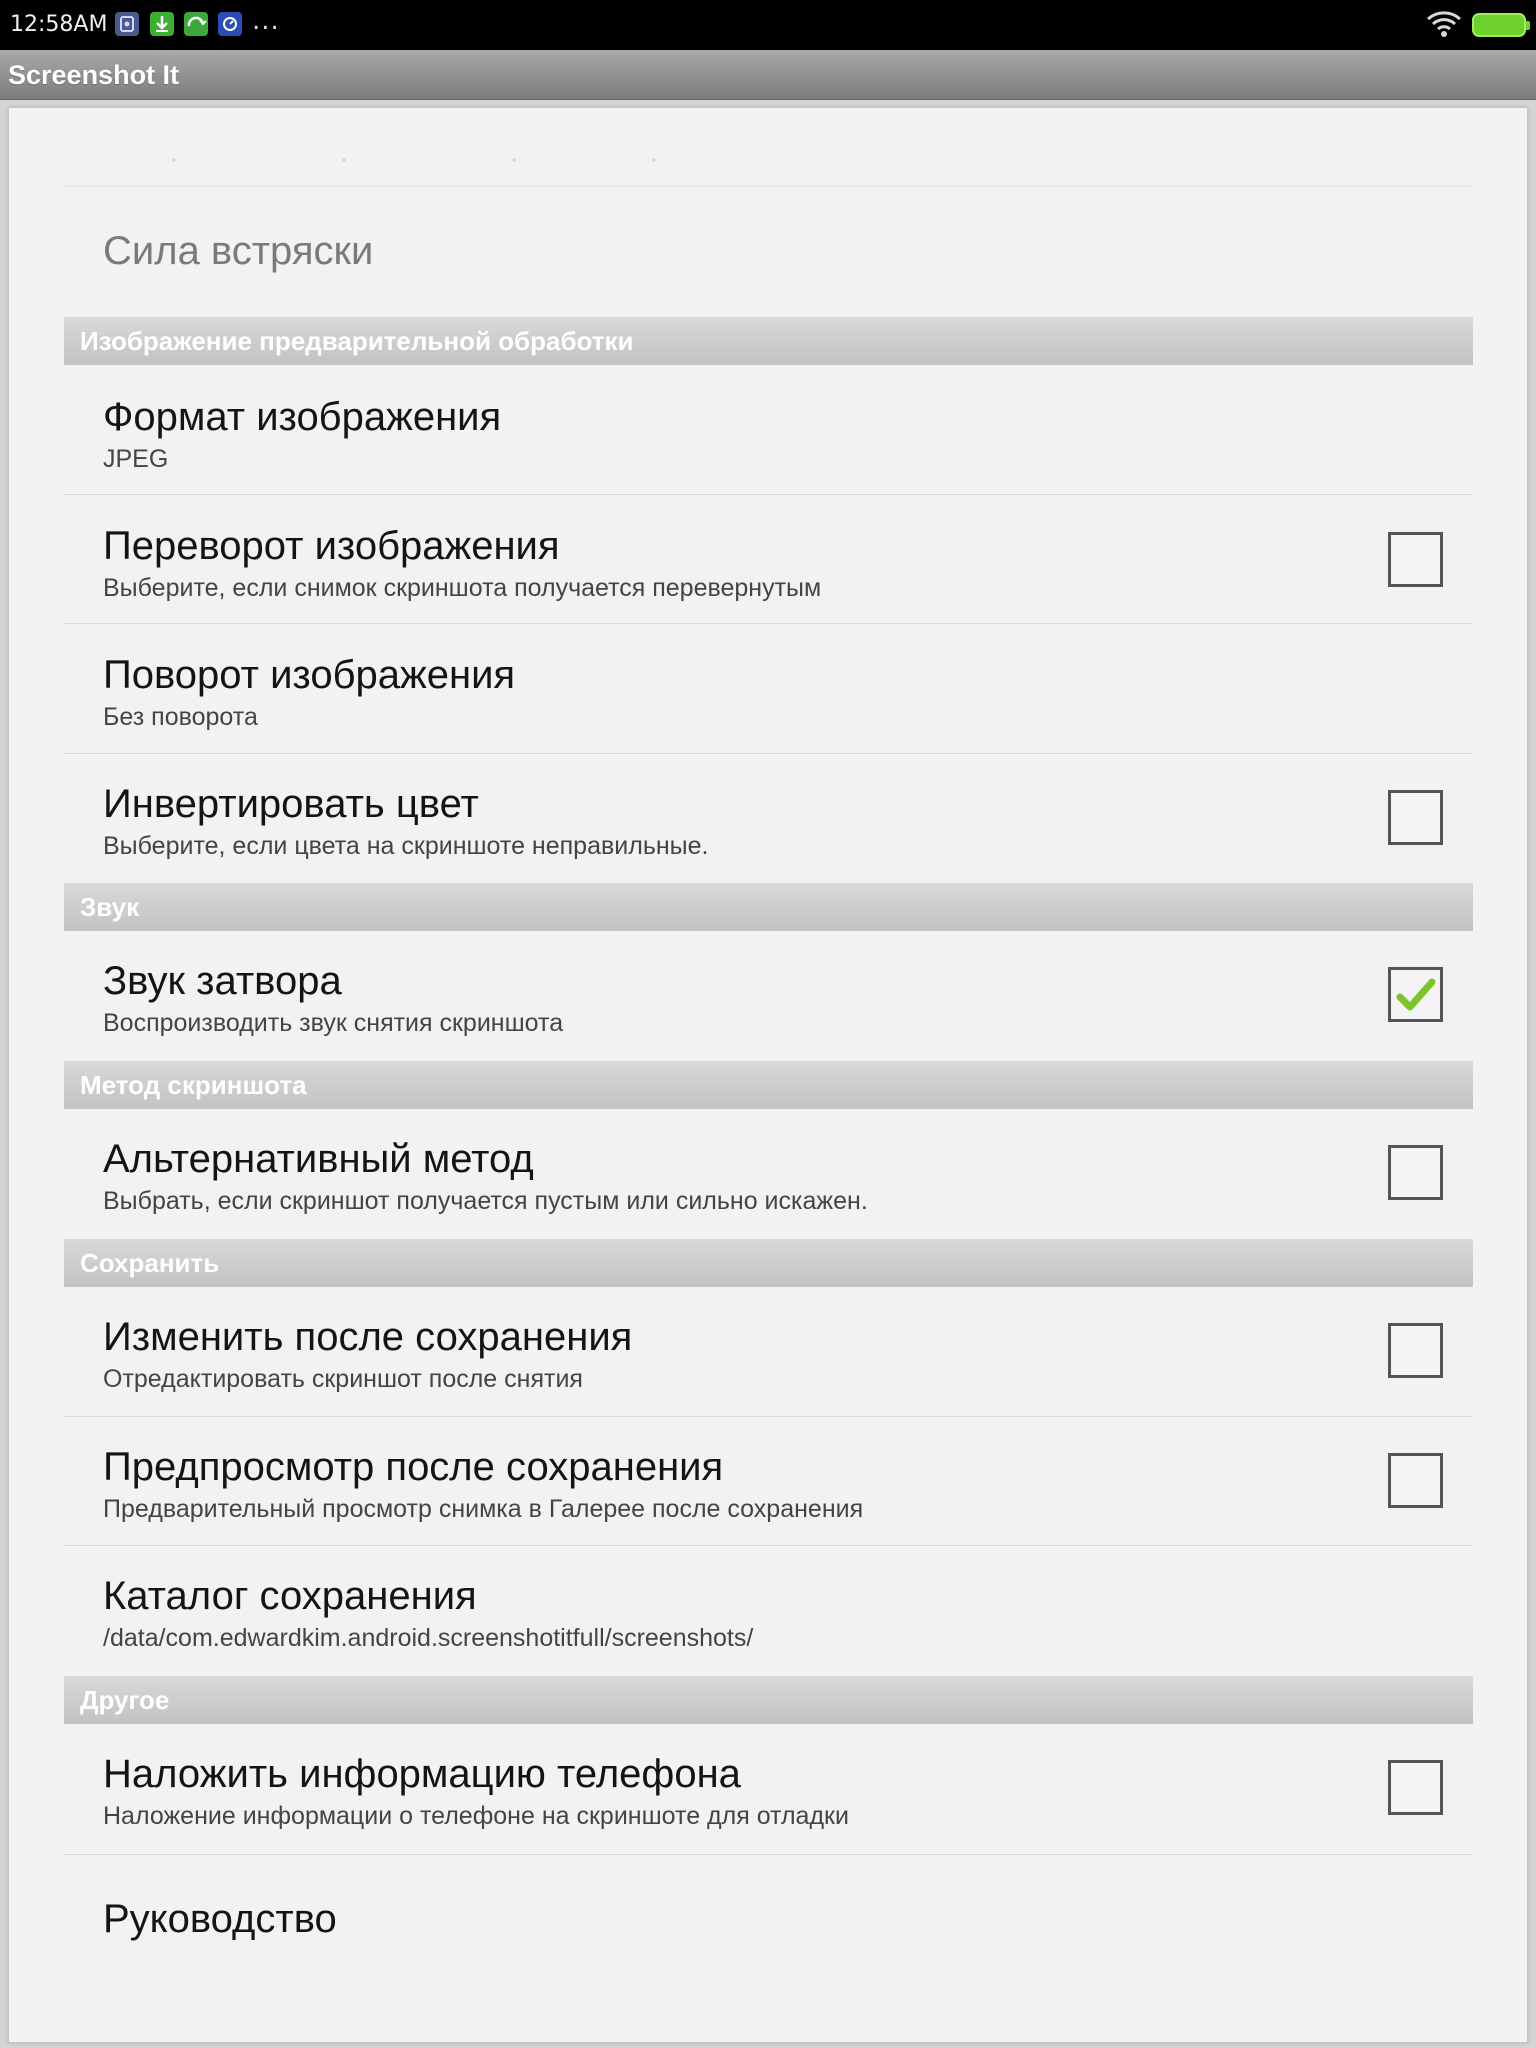 This screenshot has height=2048, width=1536. What do you see at coordinates (193, 1085) in the screenshot?
I see `section-header-label: Метод скриншота` at bounding box center [193, 1085].